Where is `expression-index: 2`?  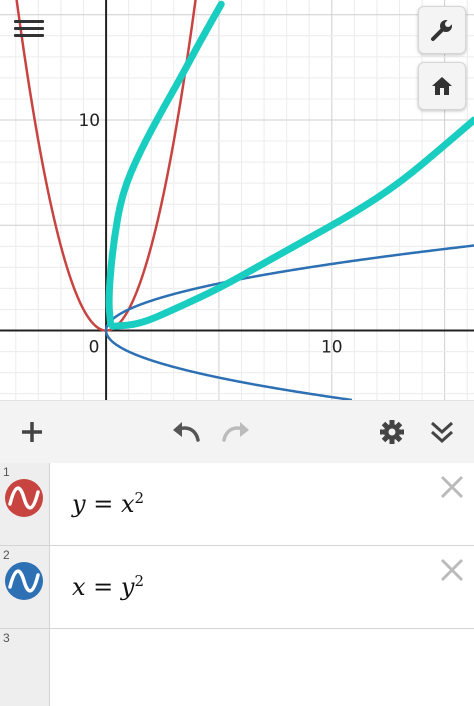 expression-index: 2 is located at coordinates (6, 555).